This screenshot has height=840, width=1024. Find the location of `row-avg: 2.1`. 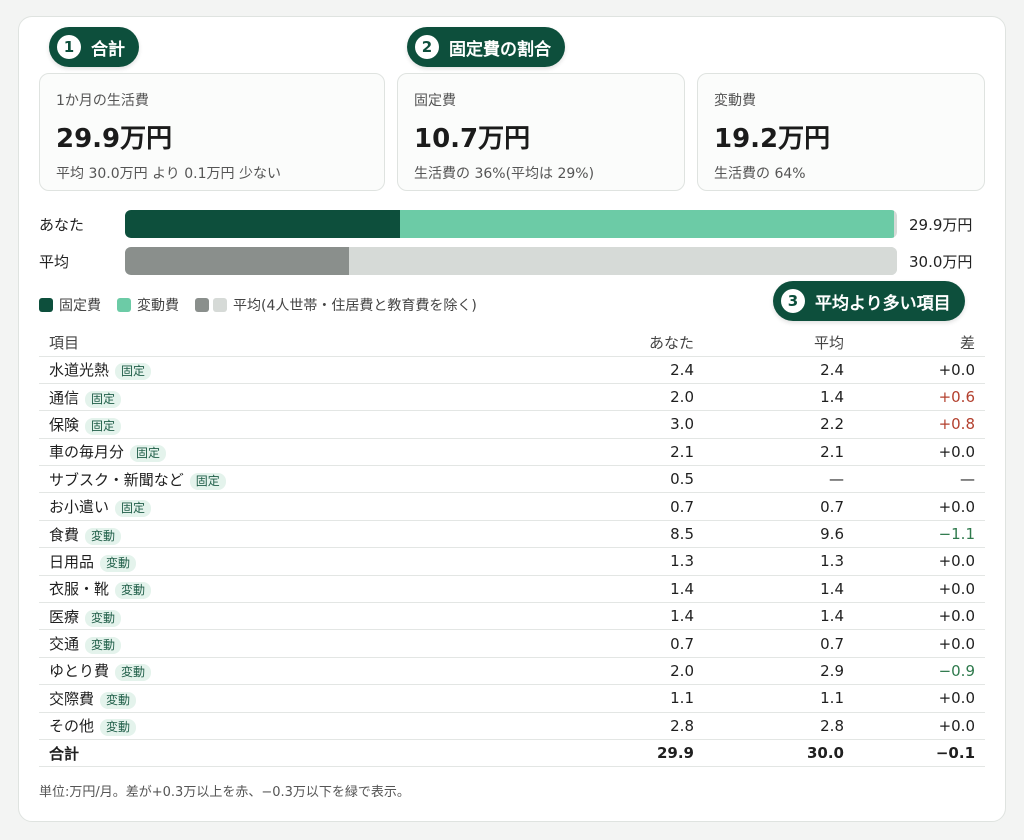

row-avg: 2.1 is located at coordinates (779, 452).